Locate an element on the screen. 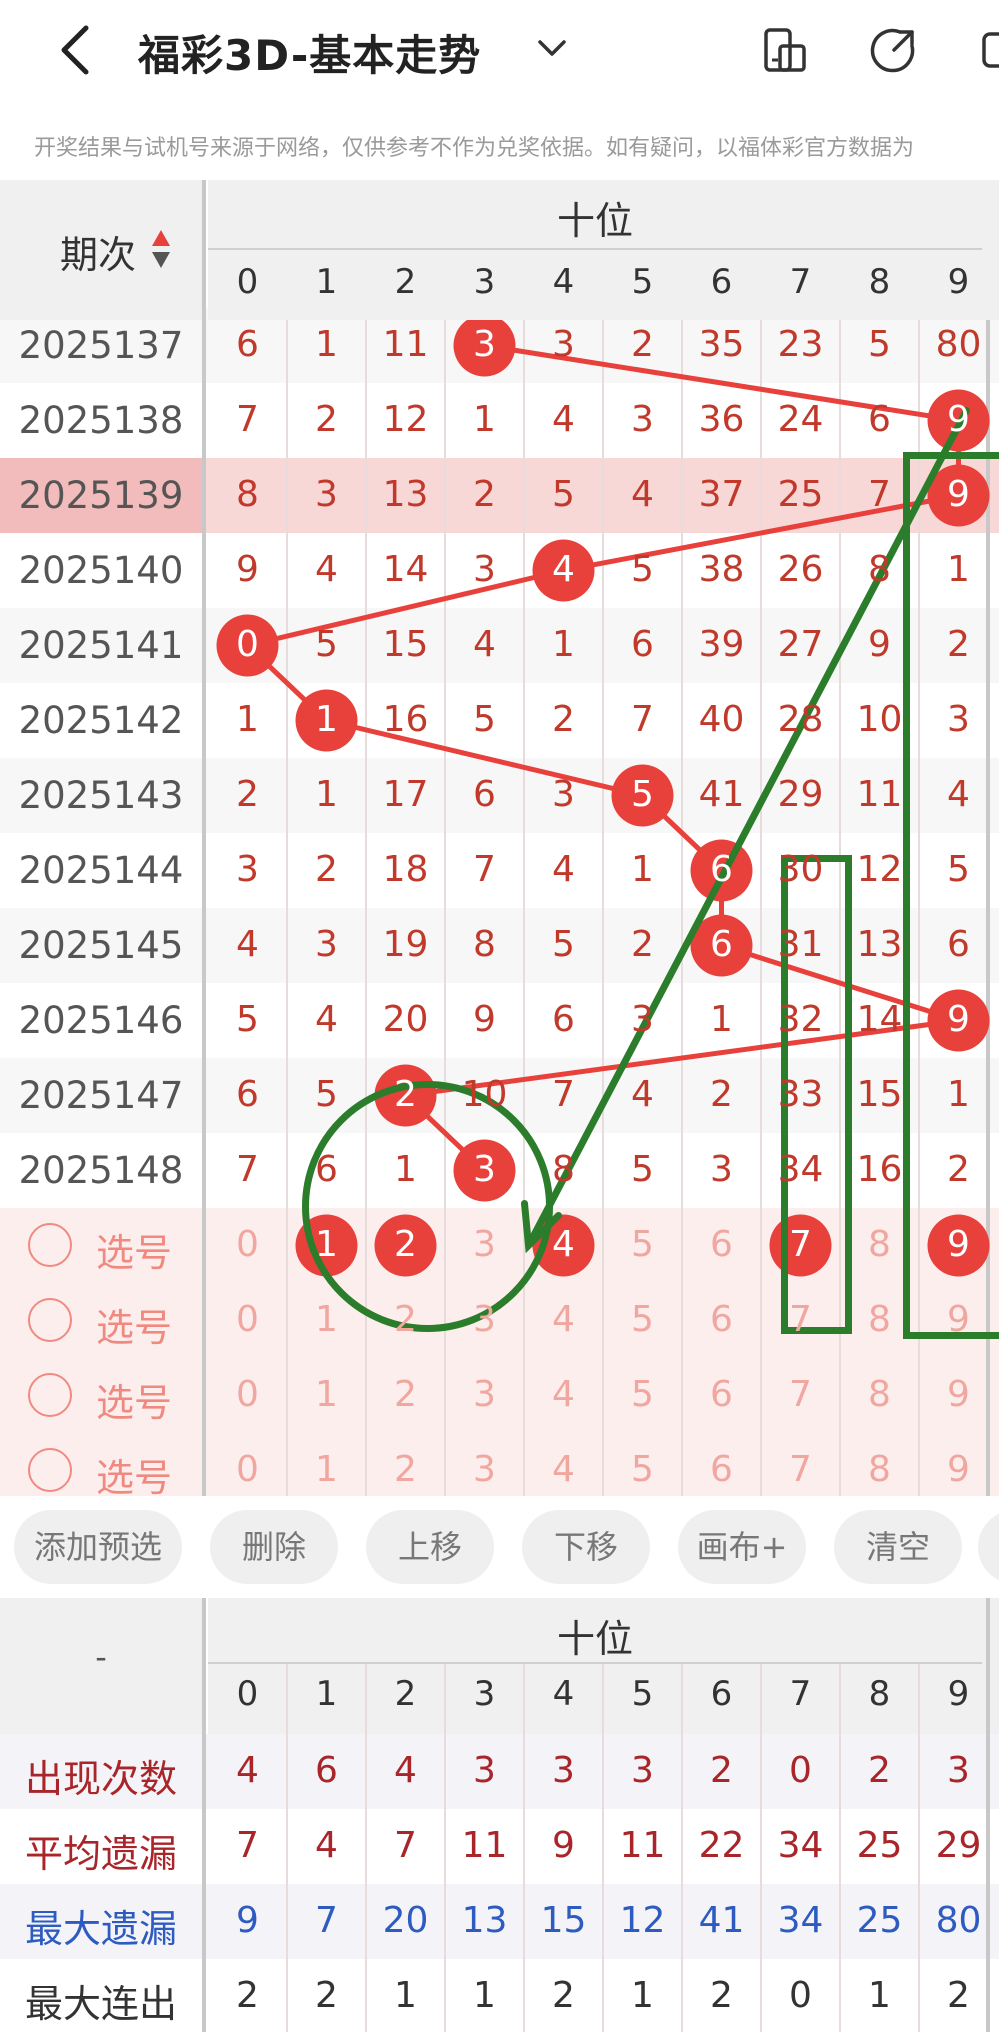 The height and width of the screenshot is (2034, 999). partial-icon is located at coordinates (989, 50).